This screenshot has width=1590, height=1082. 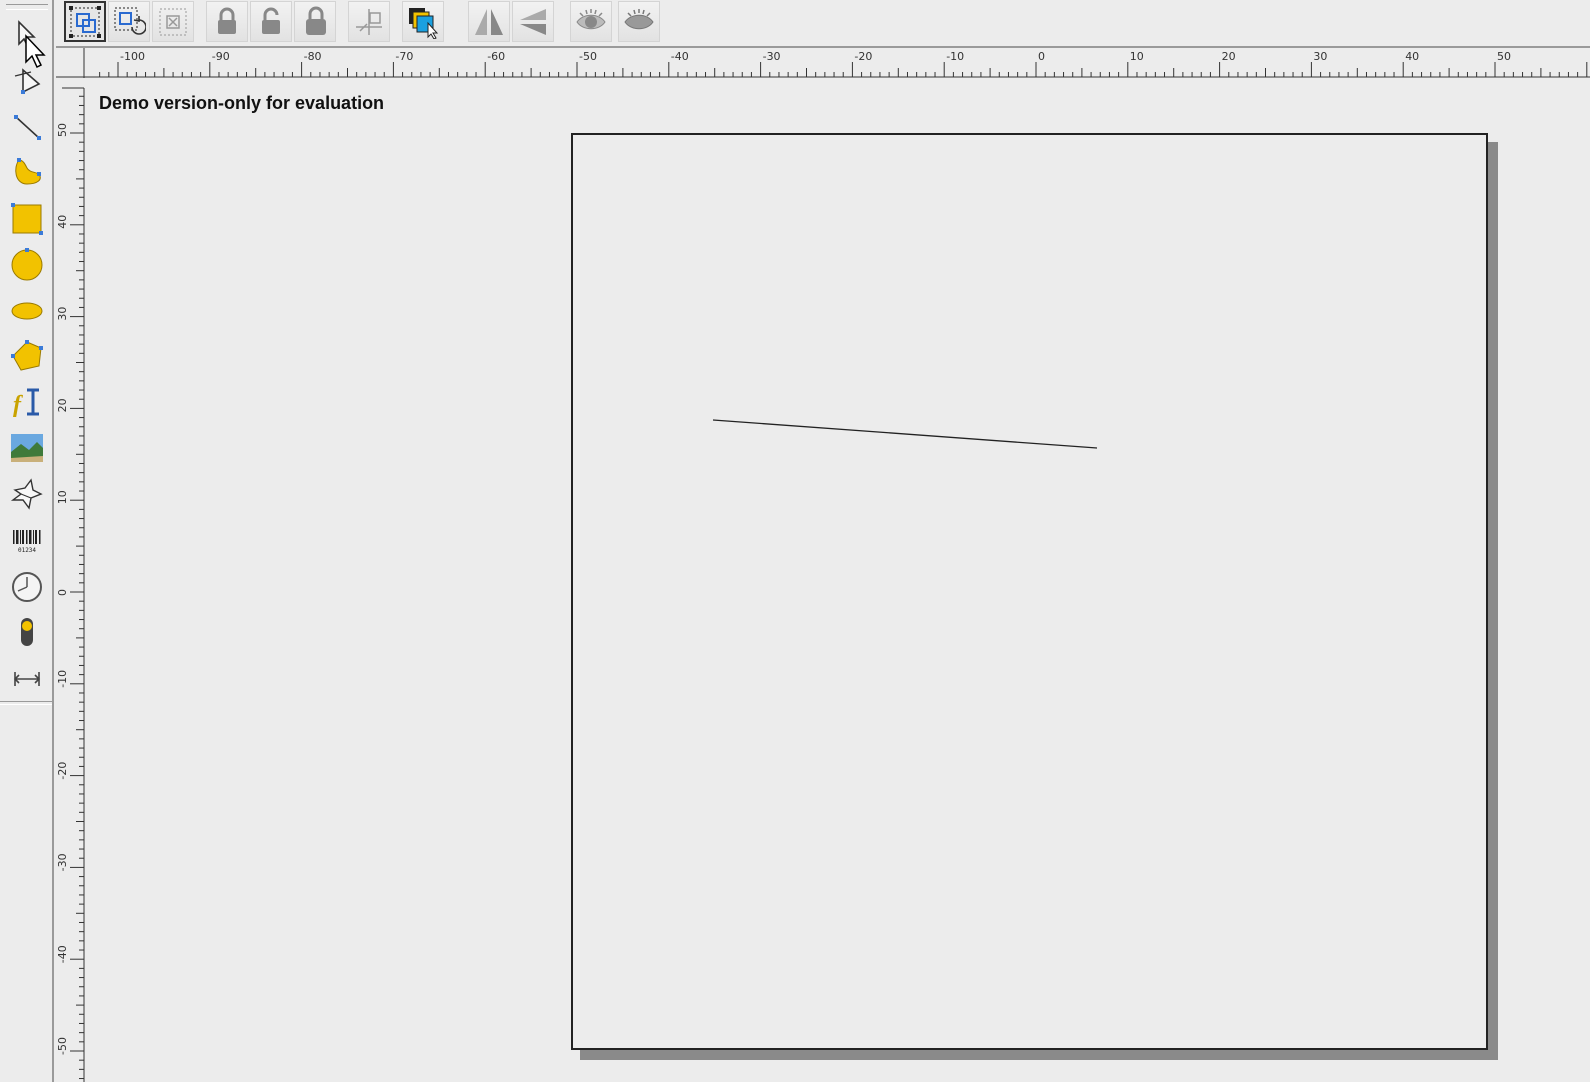 I want to click on text-tool: f, so click(x=27, y=402).